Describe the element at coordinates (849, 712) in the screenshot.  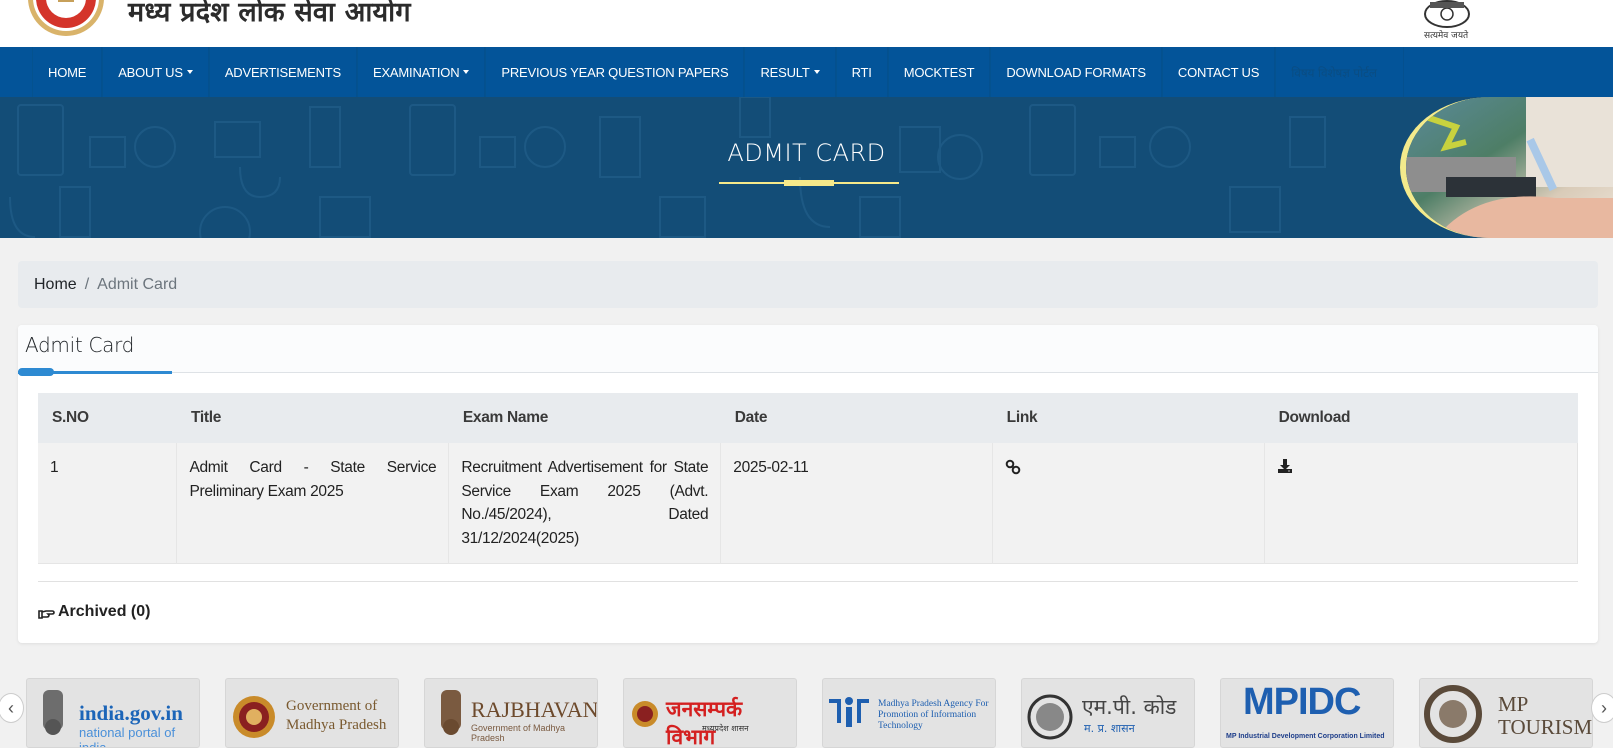
I see `mapit-logo-icon` at that location.